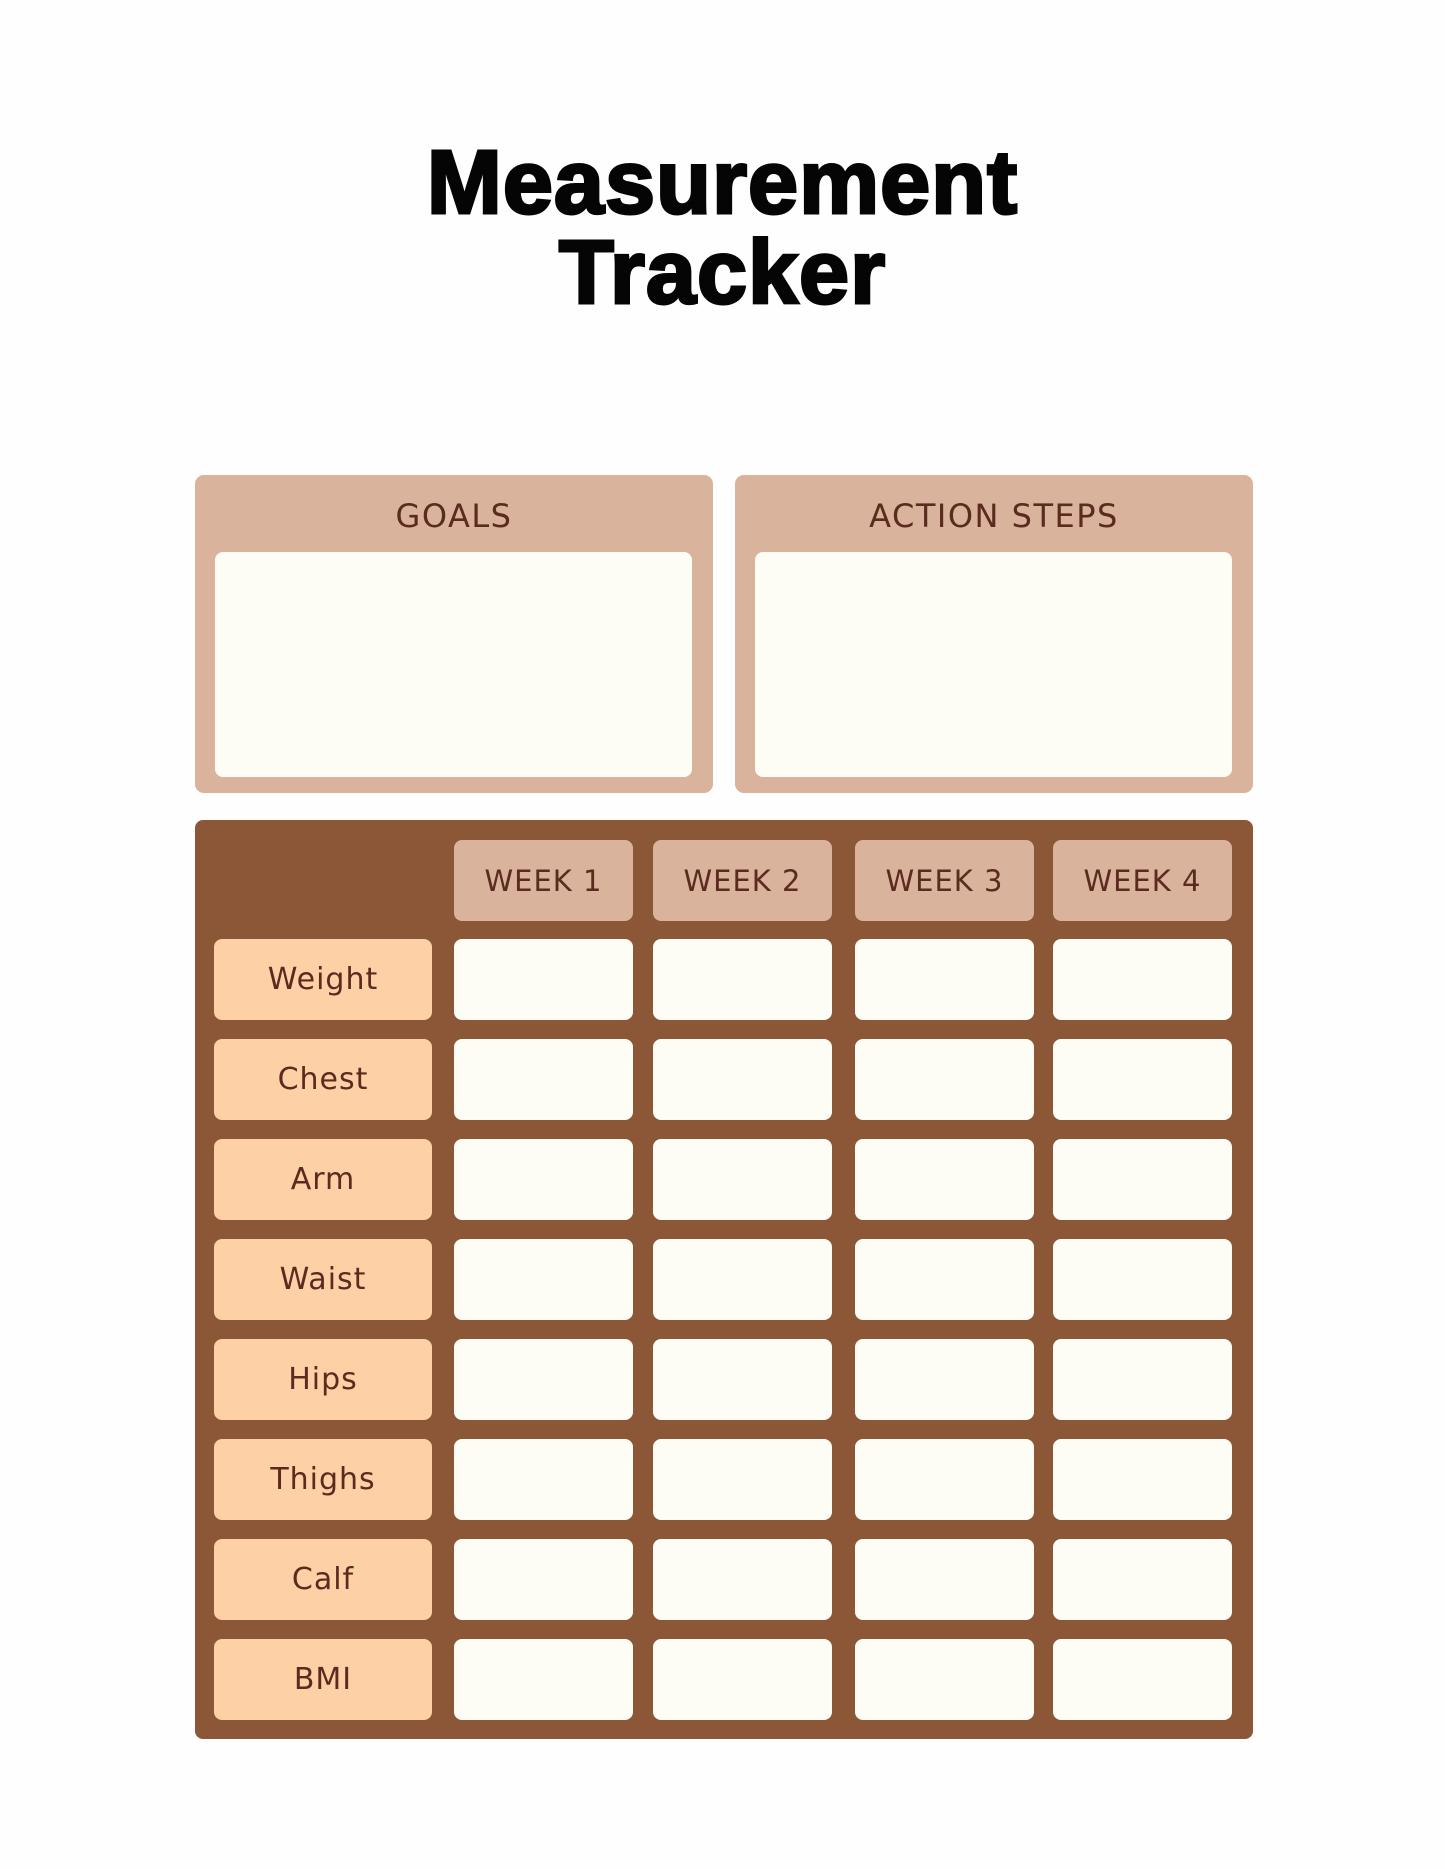 This screenshot has height=1869, width=1445. I want to click on row-label-arm: Arm, so click(323, 1179).